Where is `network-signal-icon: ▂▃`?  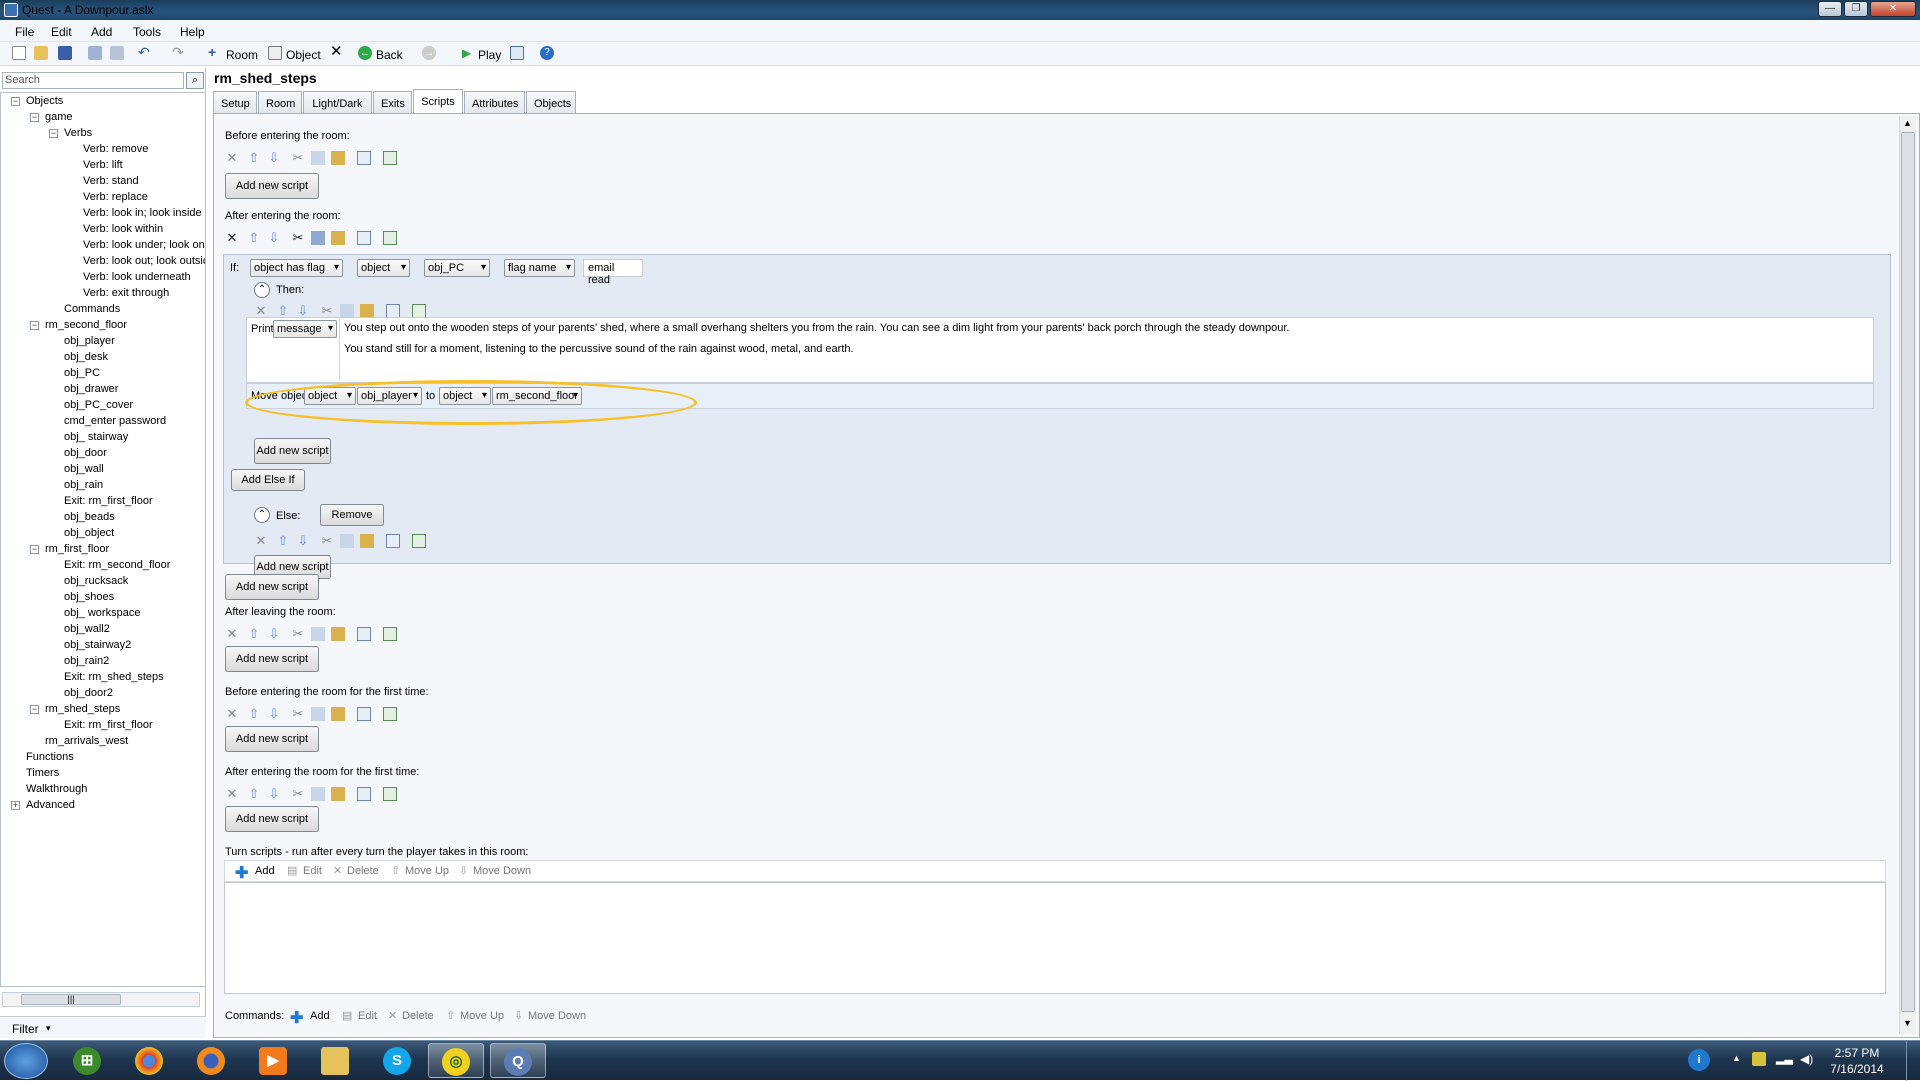
network-signal-icon: ▂▃ is located at coordinates (1784, 1059).